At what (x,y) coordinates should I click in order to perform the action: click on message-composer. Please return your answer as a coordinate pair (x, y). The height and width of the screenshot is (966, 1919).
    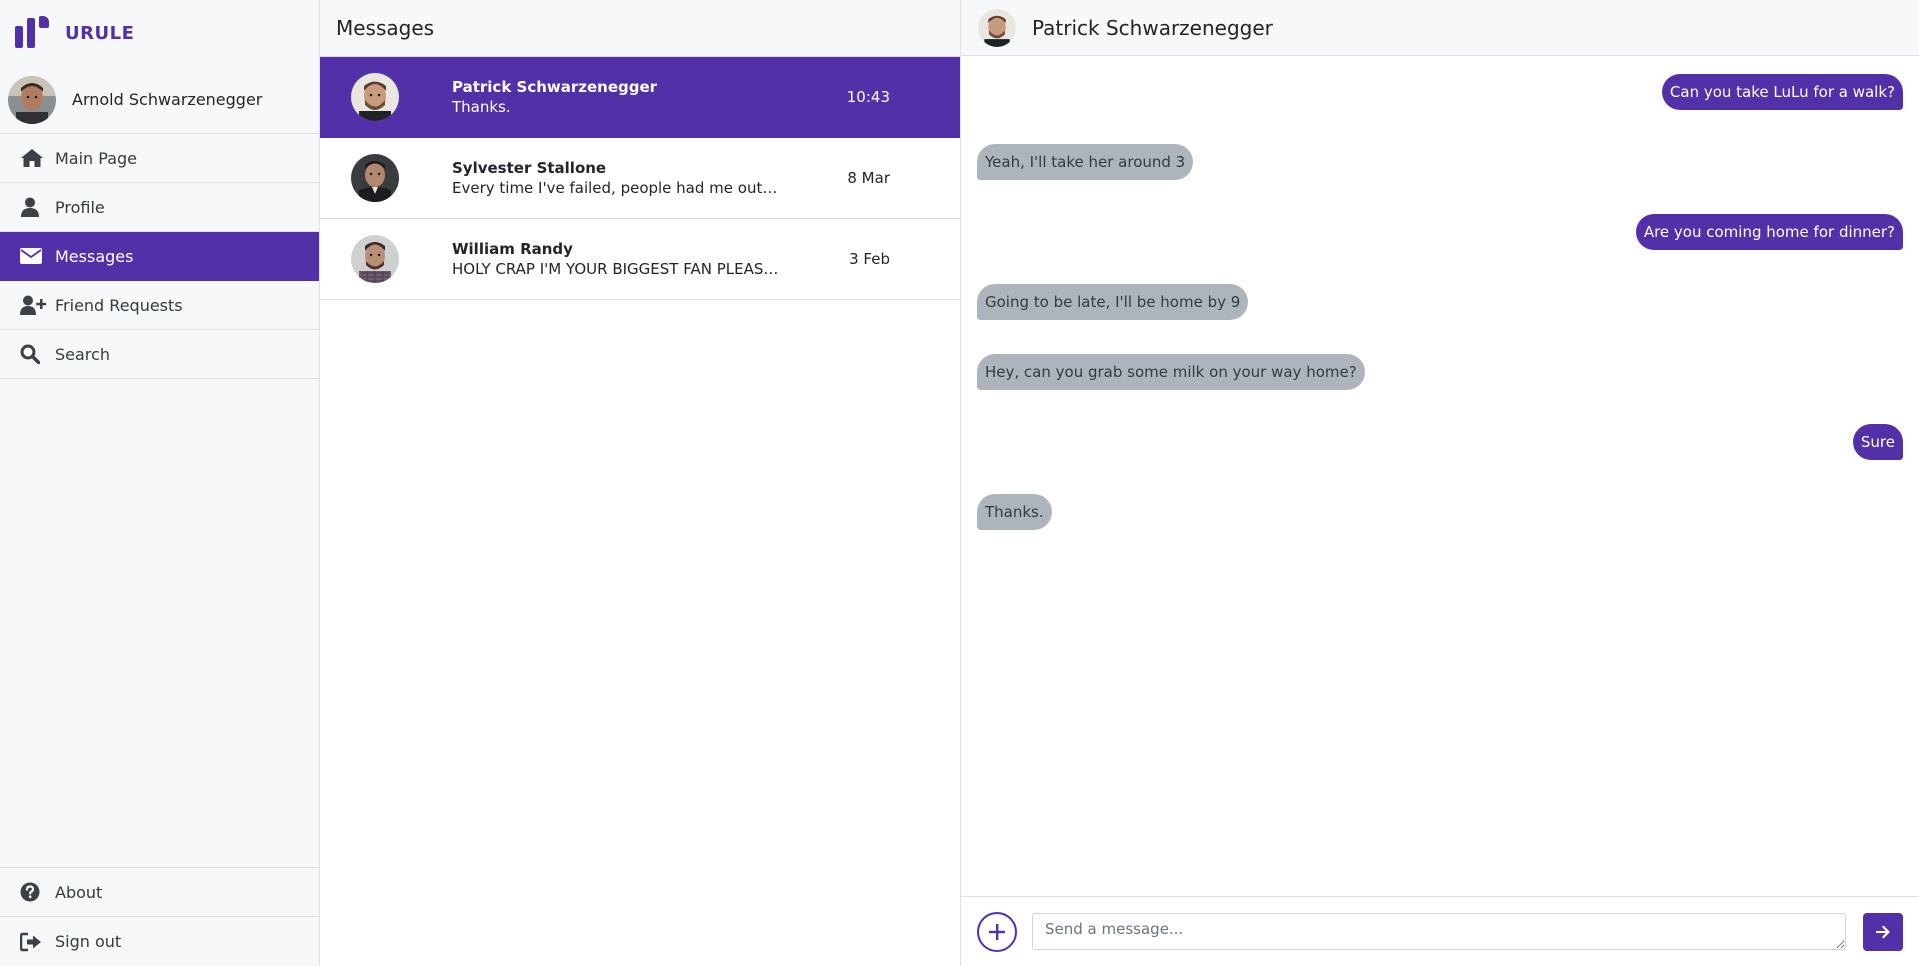
    Looking at the image, I should click on (1440, 931).